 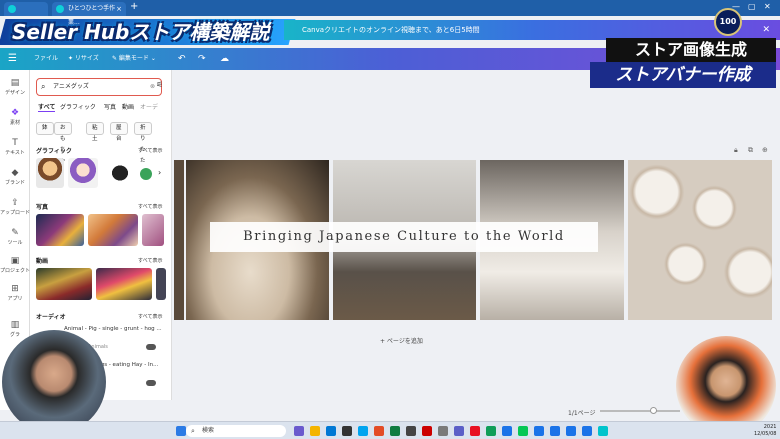 What do you see at coordinates (331, 431) in the screenshot?
I see `edge-icon` at bounding box center [331, 431].